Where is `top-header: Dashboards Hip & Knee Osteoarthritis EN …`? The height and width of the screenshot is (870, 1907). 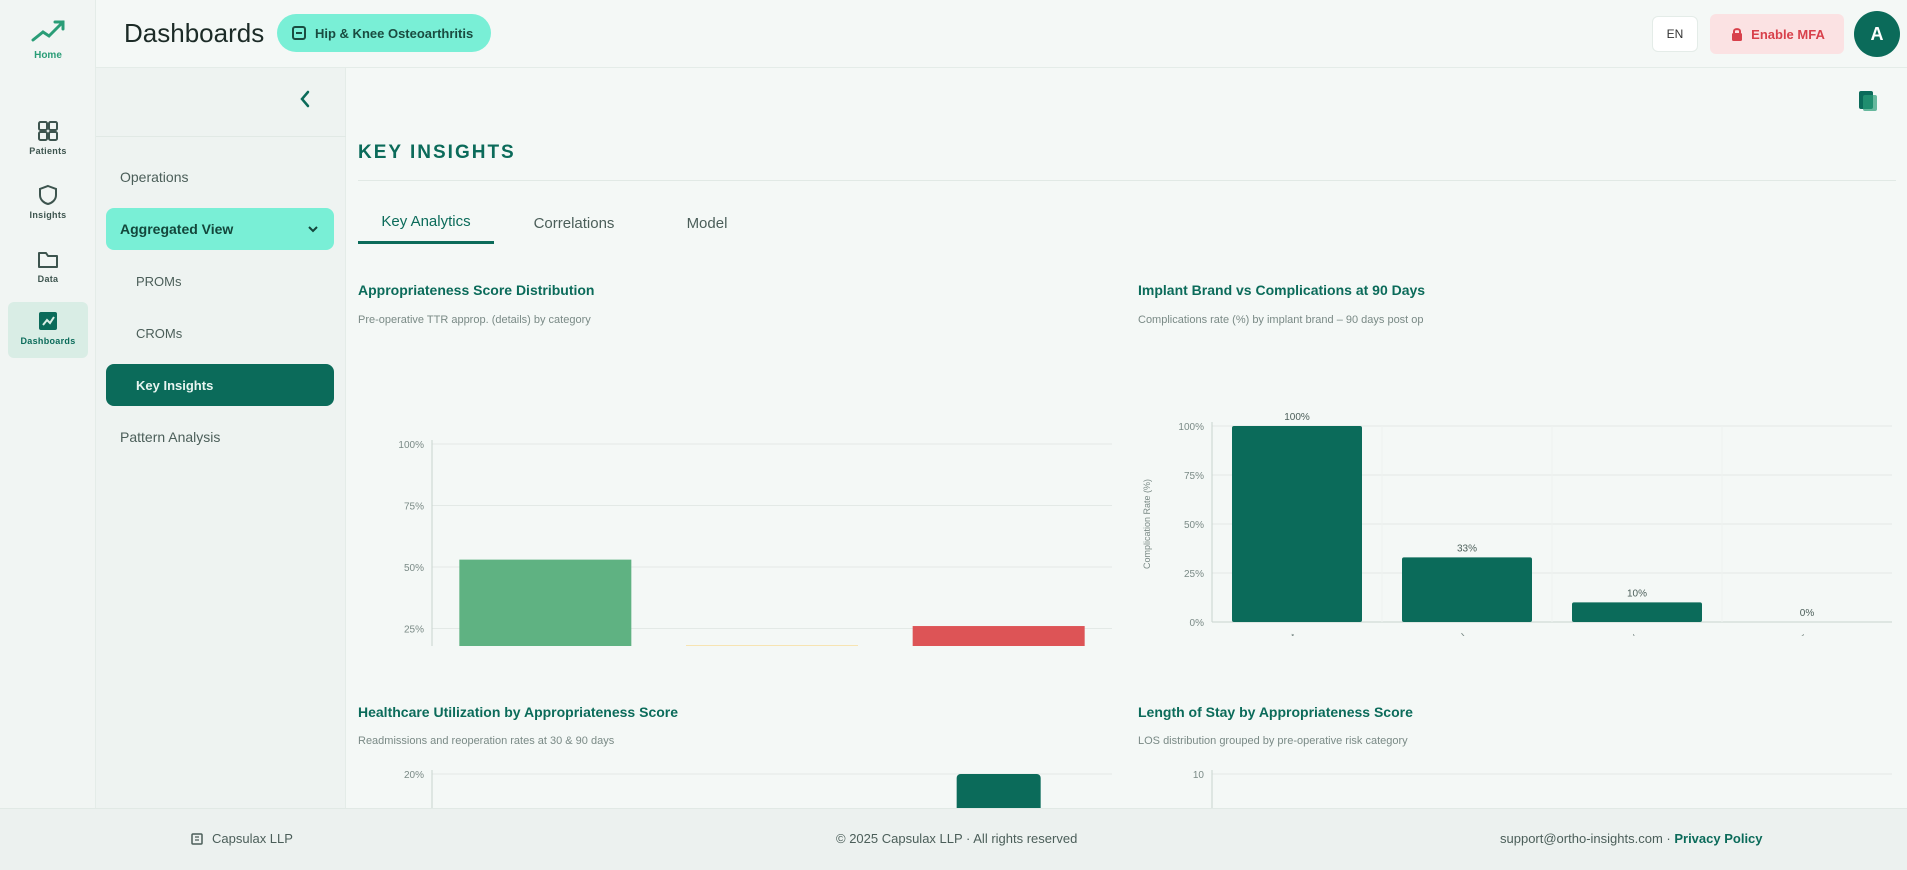
top-header: Dashboards Hip & Knee Osteoarthritis EN … is located at coordinates (1001, 34).